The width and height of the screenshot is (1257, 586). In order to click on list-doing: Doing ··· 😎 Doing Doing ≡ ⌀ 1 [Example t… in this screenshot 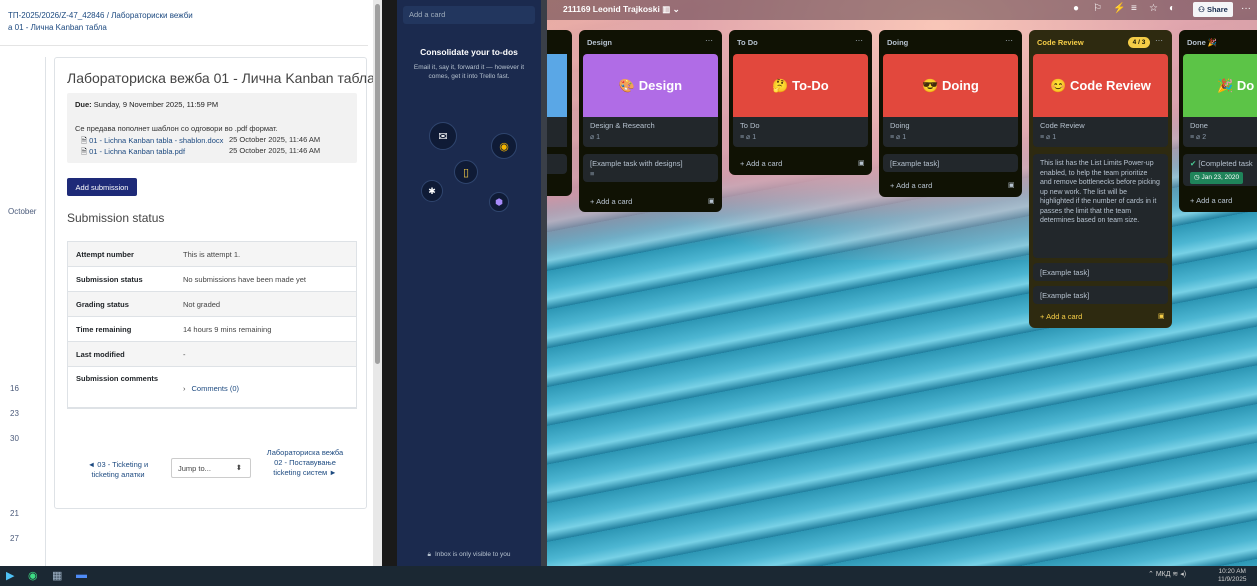, I will do `click(950, 113)`.